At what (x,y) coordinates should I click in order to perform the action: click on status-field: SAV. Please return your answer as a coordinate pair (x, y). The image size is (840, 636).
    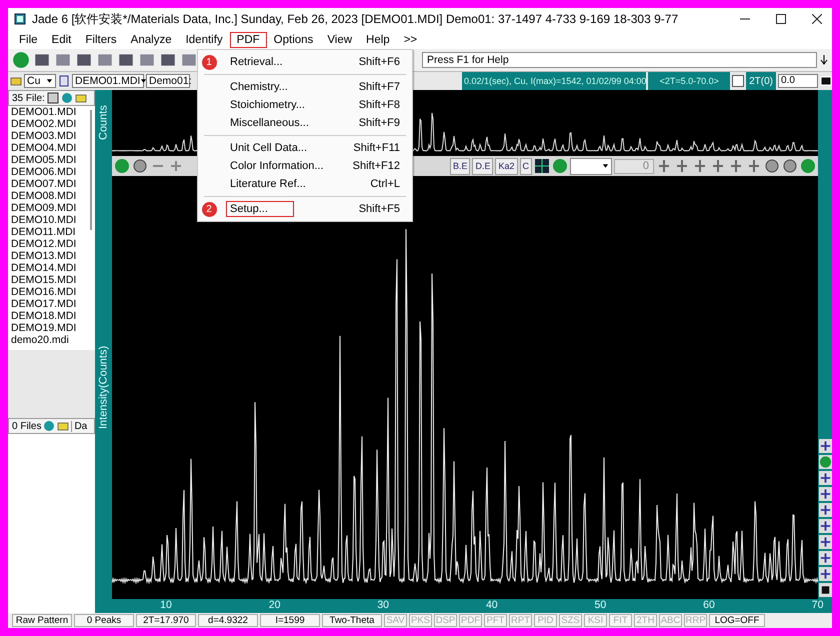
    Looking at the image, I should click on (395, 620).